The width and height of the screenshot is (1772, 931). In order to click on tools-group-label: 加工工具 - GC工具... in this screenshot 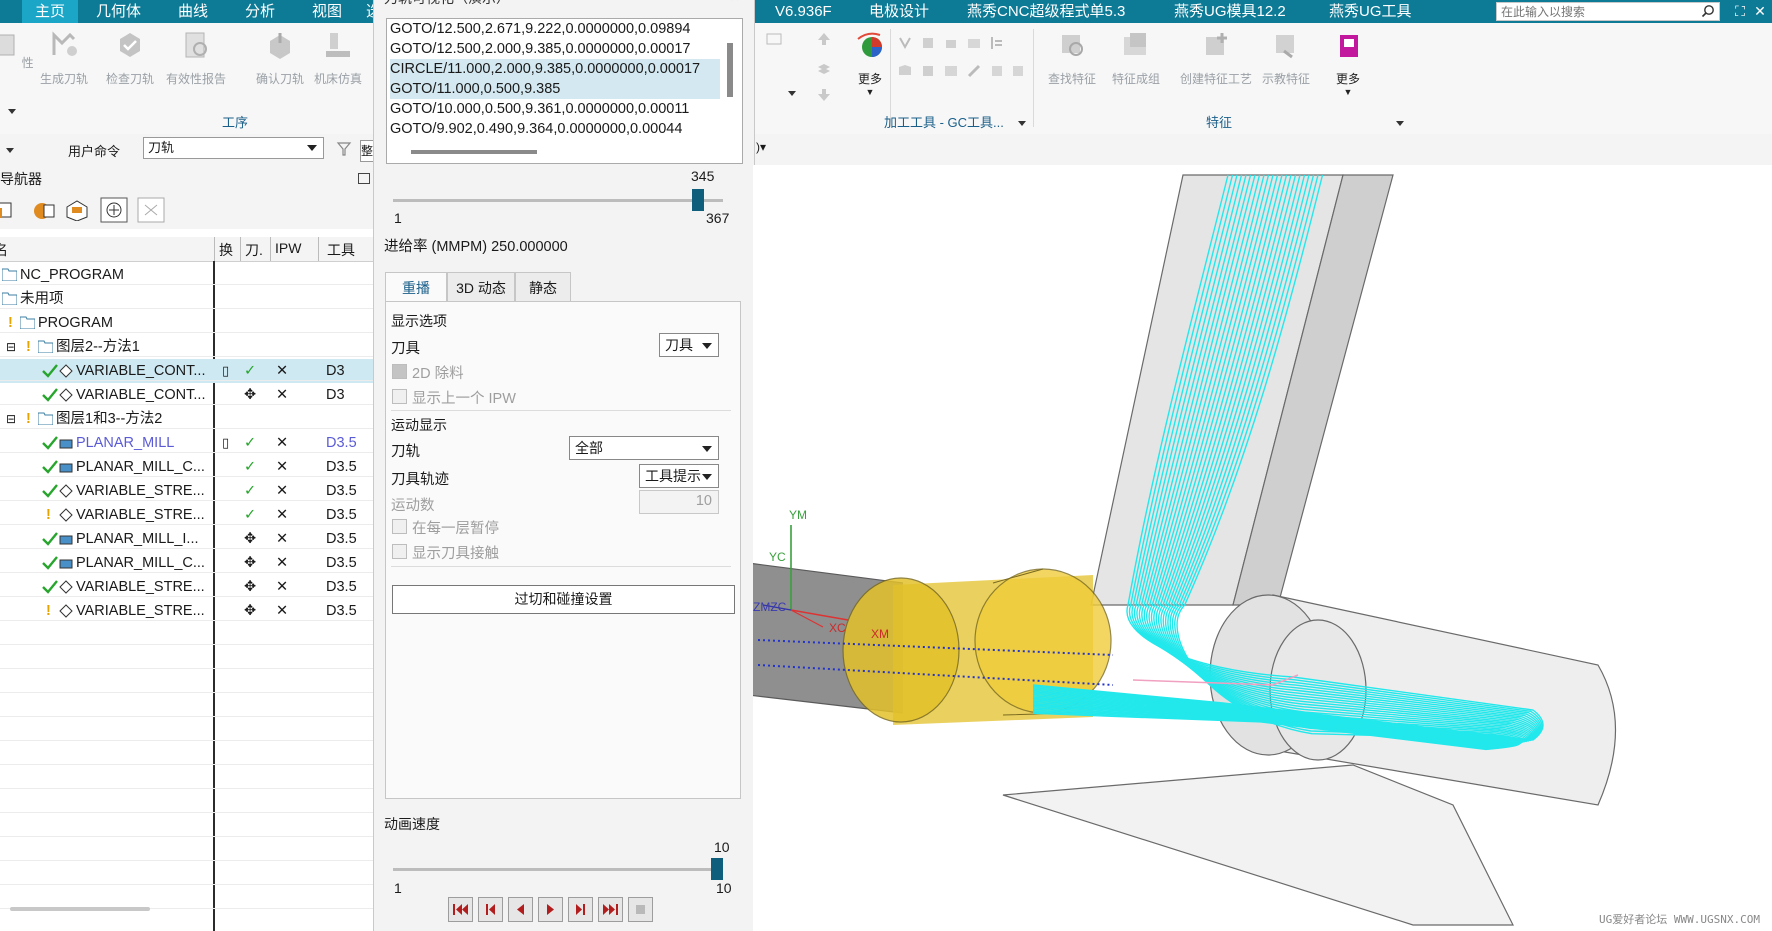, I will do `click(944, 121)`.